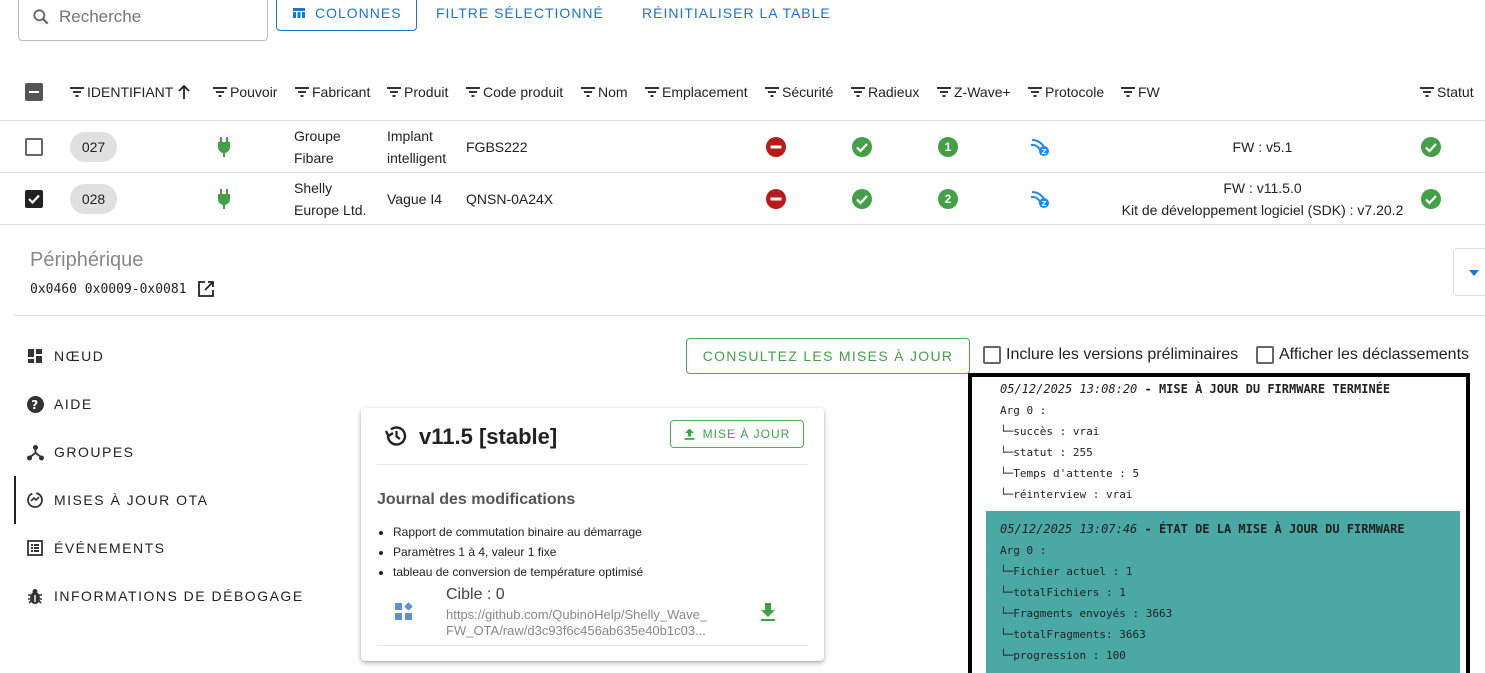 This screenshot has width=1485, height=673. What do you see at coordinates (1066, 494) in the screenshot?
I see `log-line: └─réinterview : vrai` at bounding box center [1066, 494].